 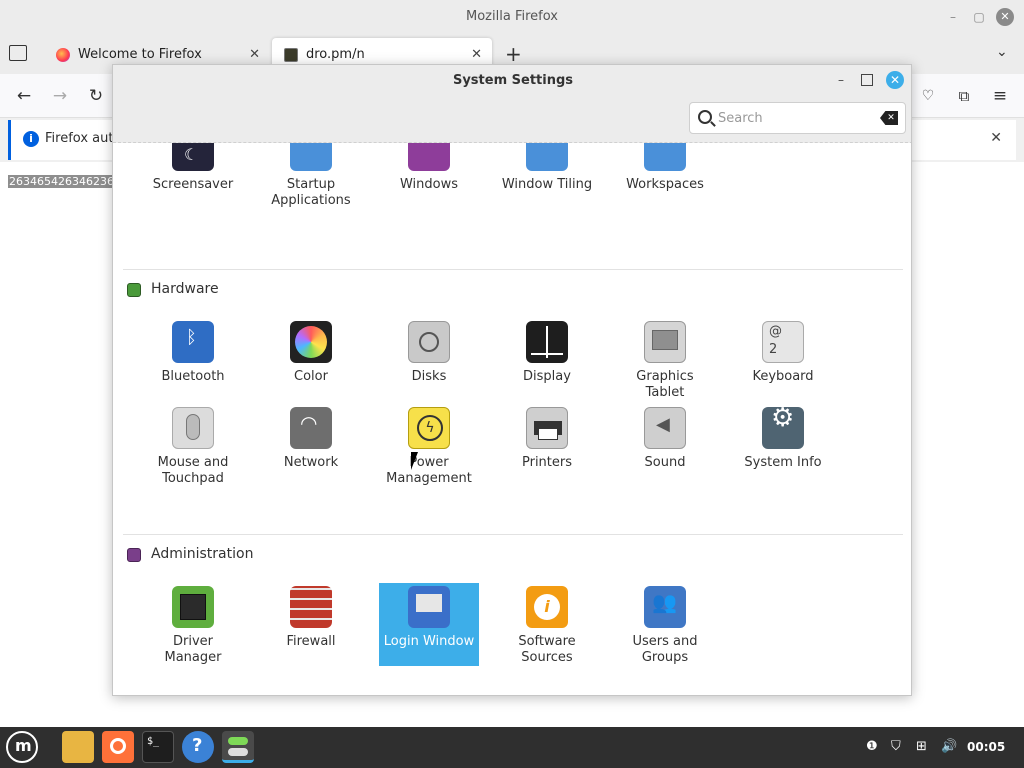 I want to click on gear-icon: ⚙, so click(x=783, y=427).